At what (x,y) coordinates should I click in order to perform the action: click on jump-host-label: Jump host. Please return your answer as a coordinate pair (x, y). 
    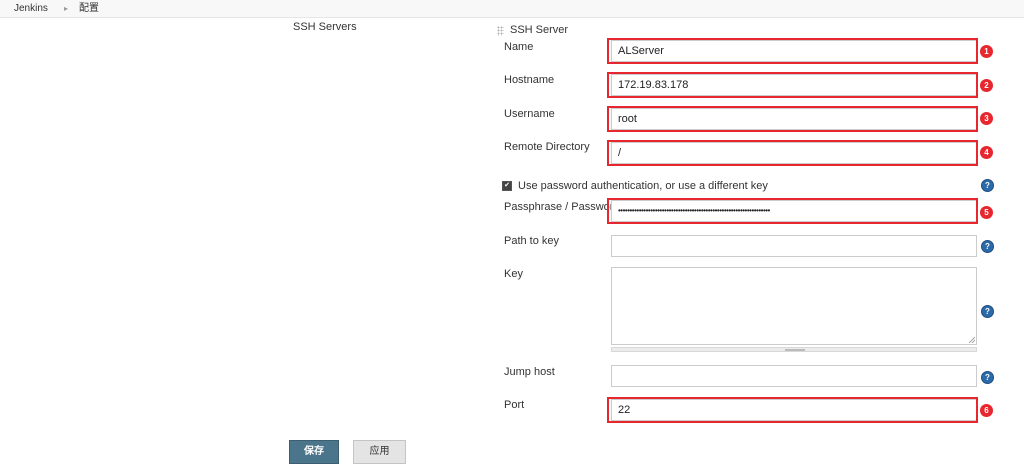
    Looking at the image, I should click on (529, 372).